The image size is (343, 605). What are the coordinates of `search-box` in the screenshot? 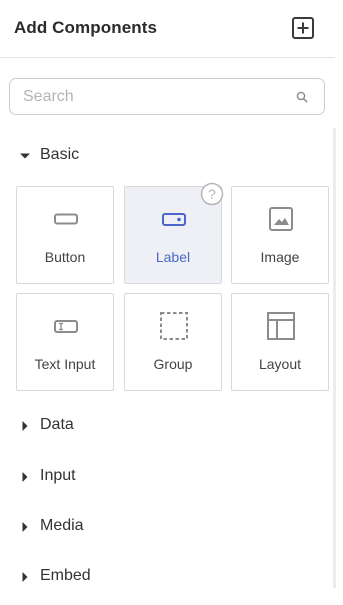 It's located at (167, 96).